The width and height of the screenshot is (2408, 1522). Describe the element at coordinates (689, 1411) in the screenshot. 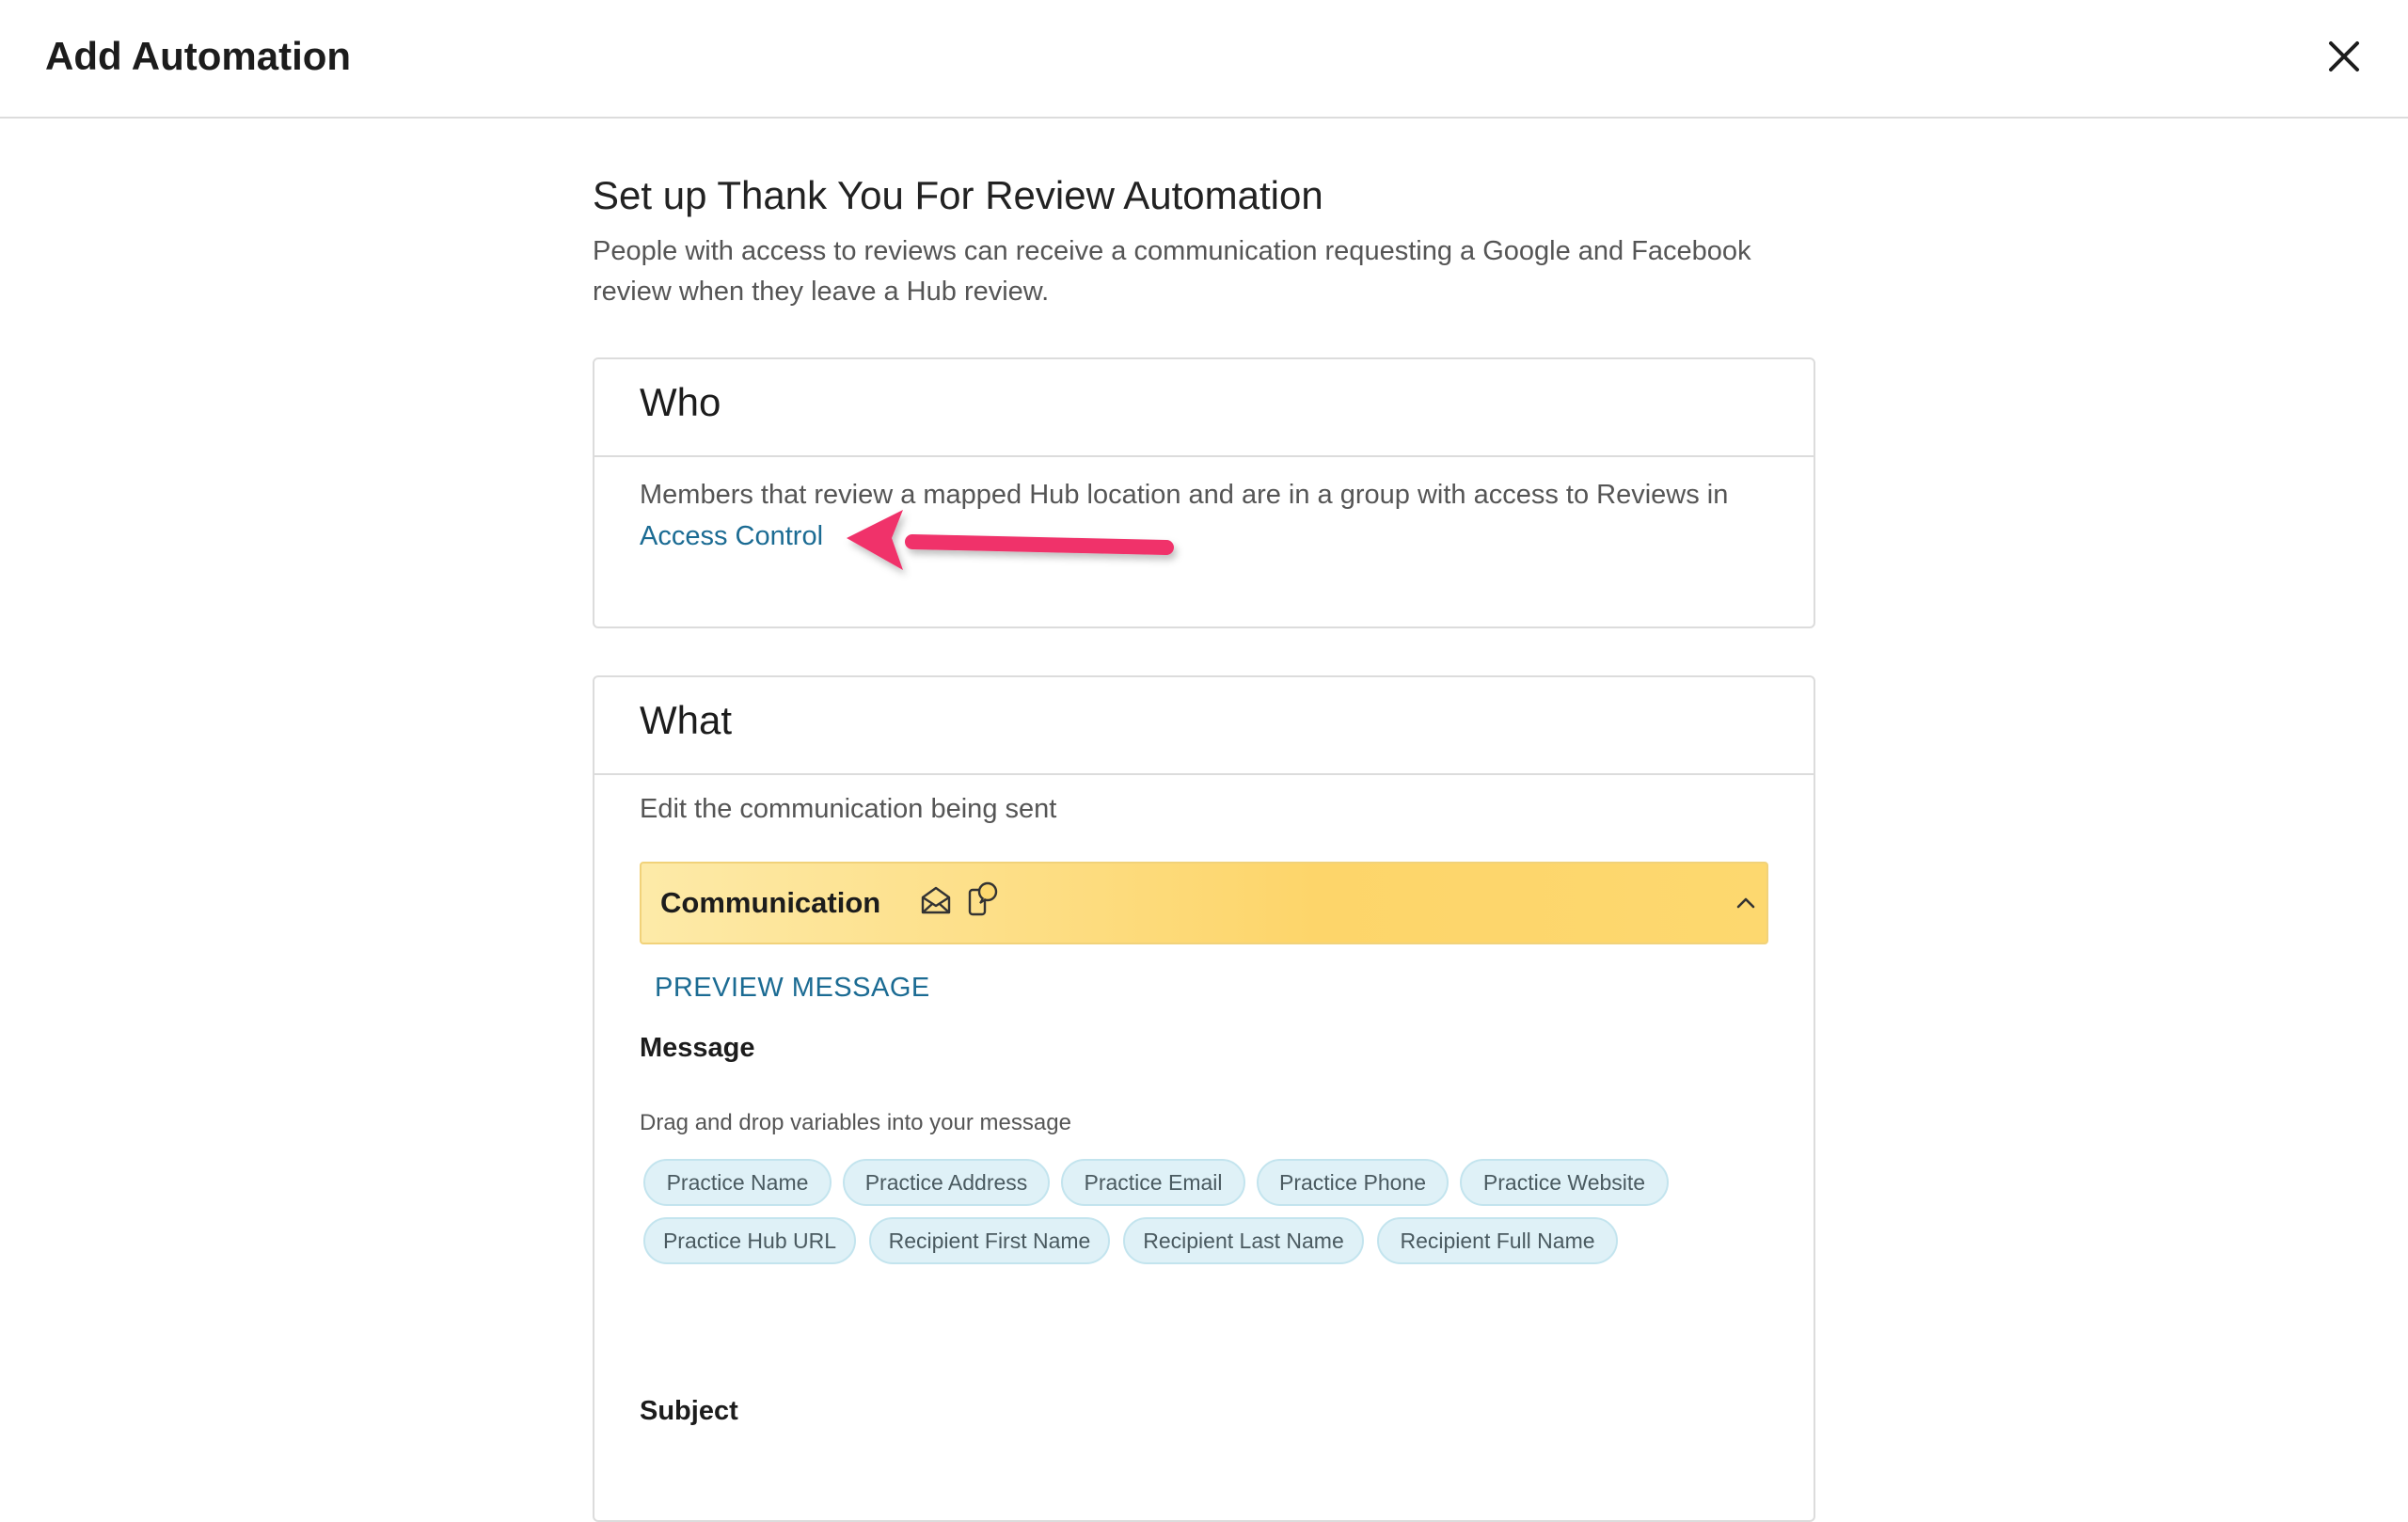

I see `subject-label: Subject` at that location.